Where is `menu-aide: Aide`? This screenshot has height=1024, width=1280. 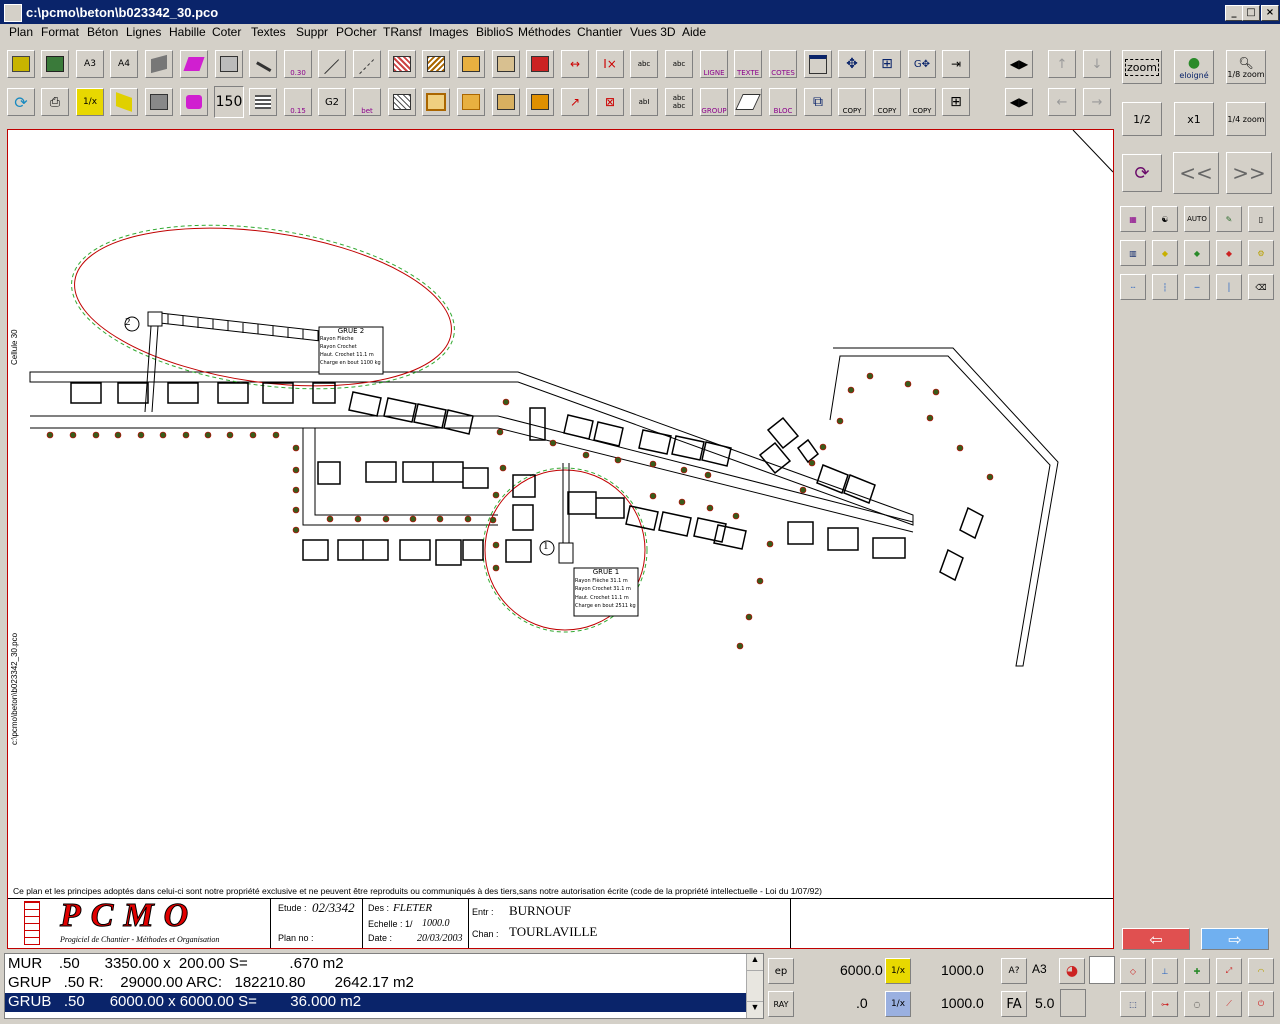
menu-aide: Aide is located at coordinates (694, 32).